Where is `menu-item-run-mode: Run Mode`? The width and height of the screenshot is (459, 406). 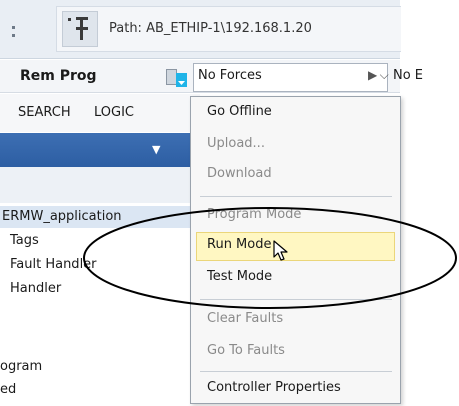
menu-item-run-mode: Run Mode is located at coordinates (239, 244).